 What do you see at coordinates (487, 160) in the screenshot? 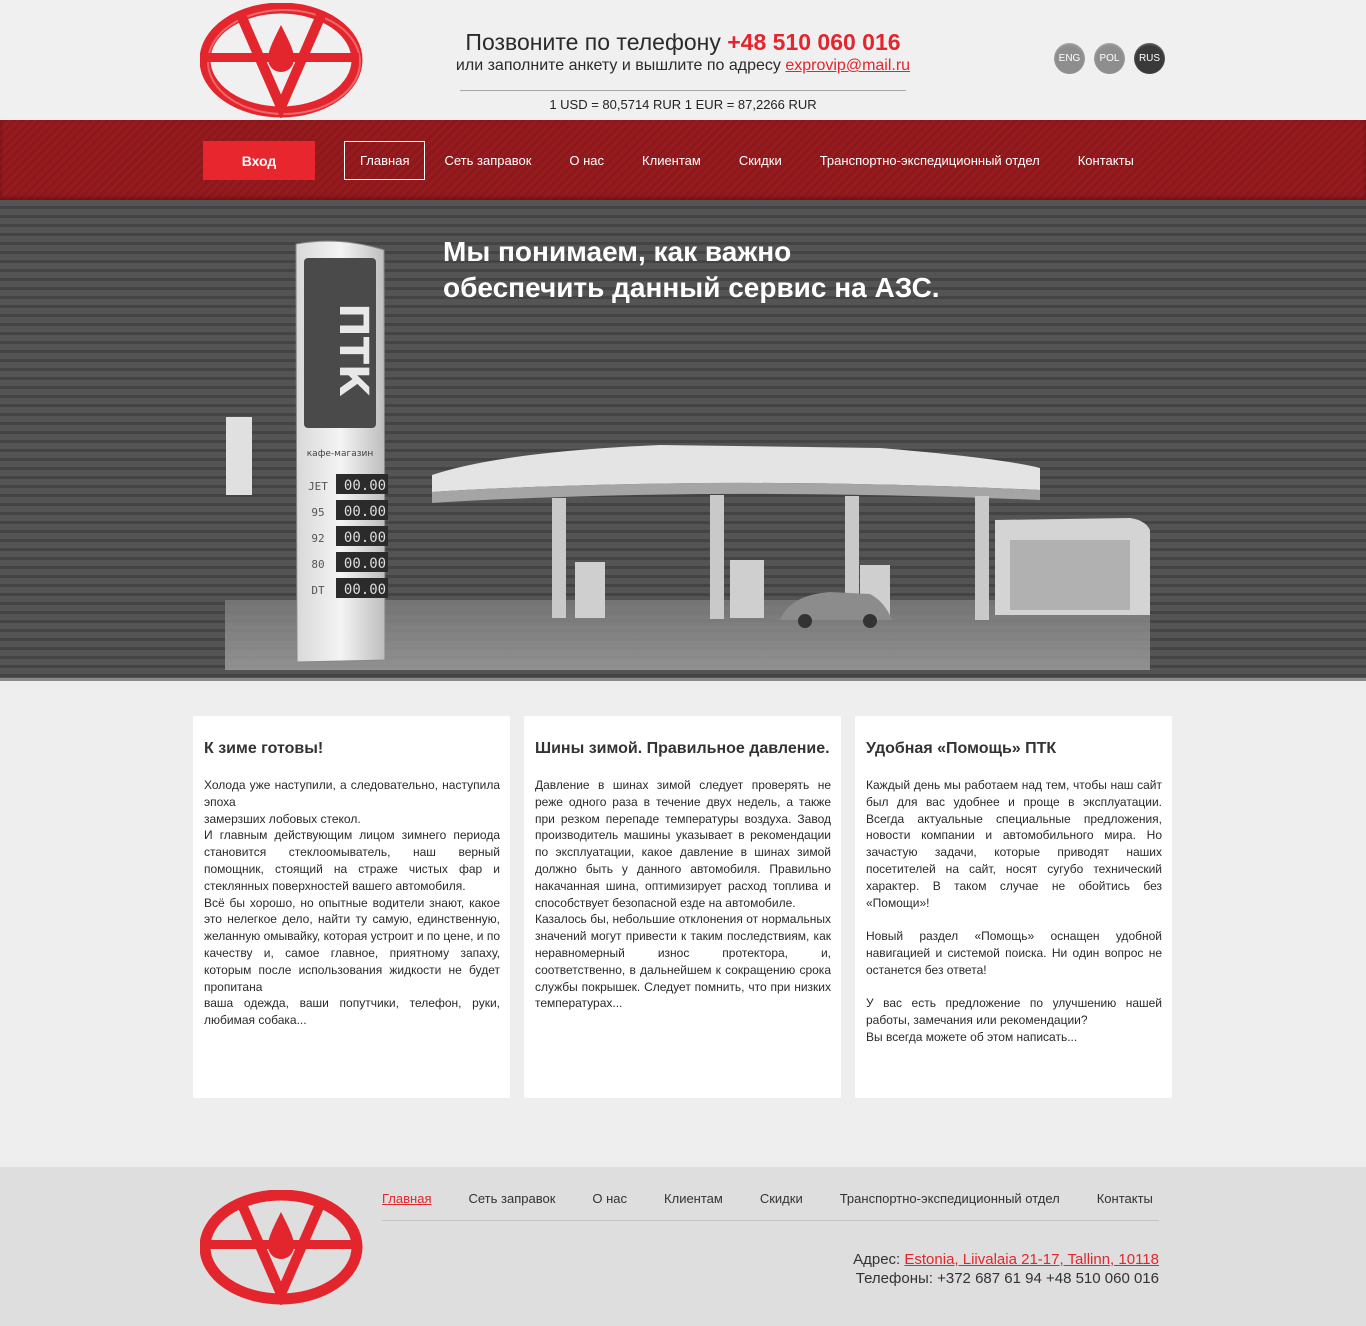
I see `nav-item-stations: Сеть заправок` at bounding box center [487, 160].